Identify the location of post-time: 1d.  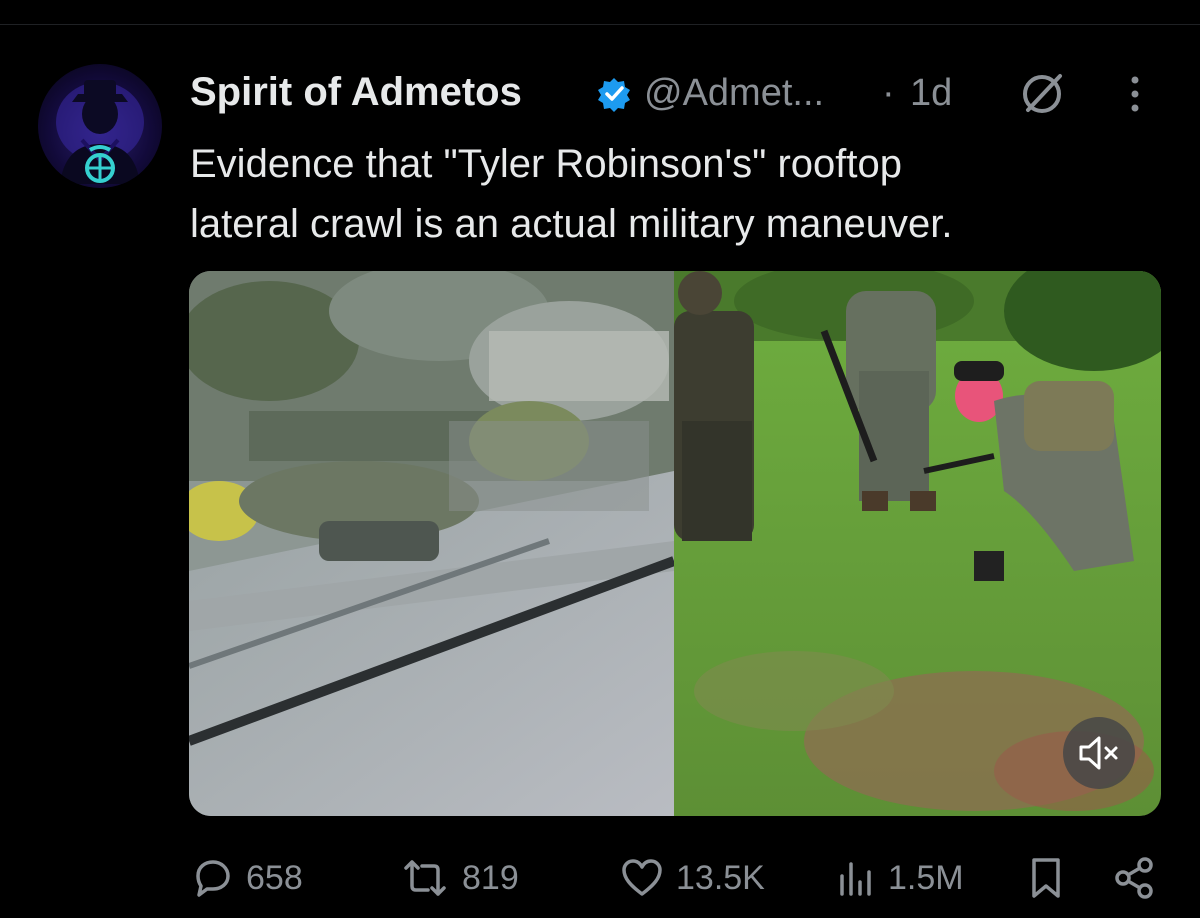
(931, 93).